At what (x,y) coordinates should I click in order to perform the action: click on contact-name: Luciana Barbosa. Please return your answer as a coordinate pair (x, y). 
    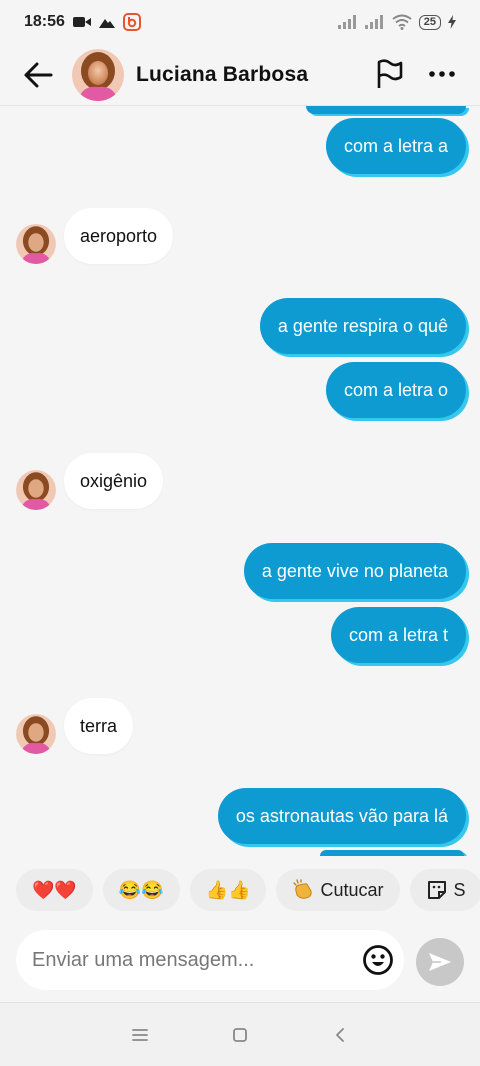
    Looking at the image, I should click on (222, 75).